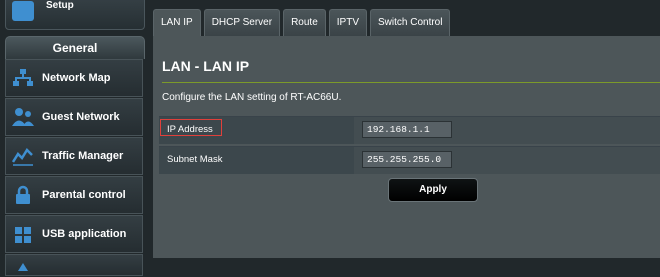  What do you see at coordinates (75, 15) in the screenshot?
I see `quick-internet-setup-button: Quick Internet Setup` at bounding box center [75, 15].